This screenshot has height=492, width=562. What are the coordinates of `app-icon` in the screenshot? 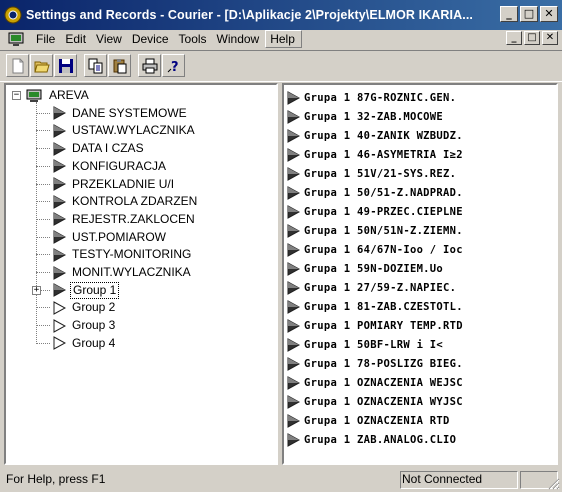 It's located at (13, 15).